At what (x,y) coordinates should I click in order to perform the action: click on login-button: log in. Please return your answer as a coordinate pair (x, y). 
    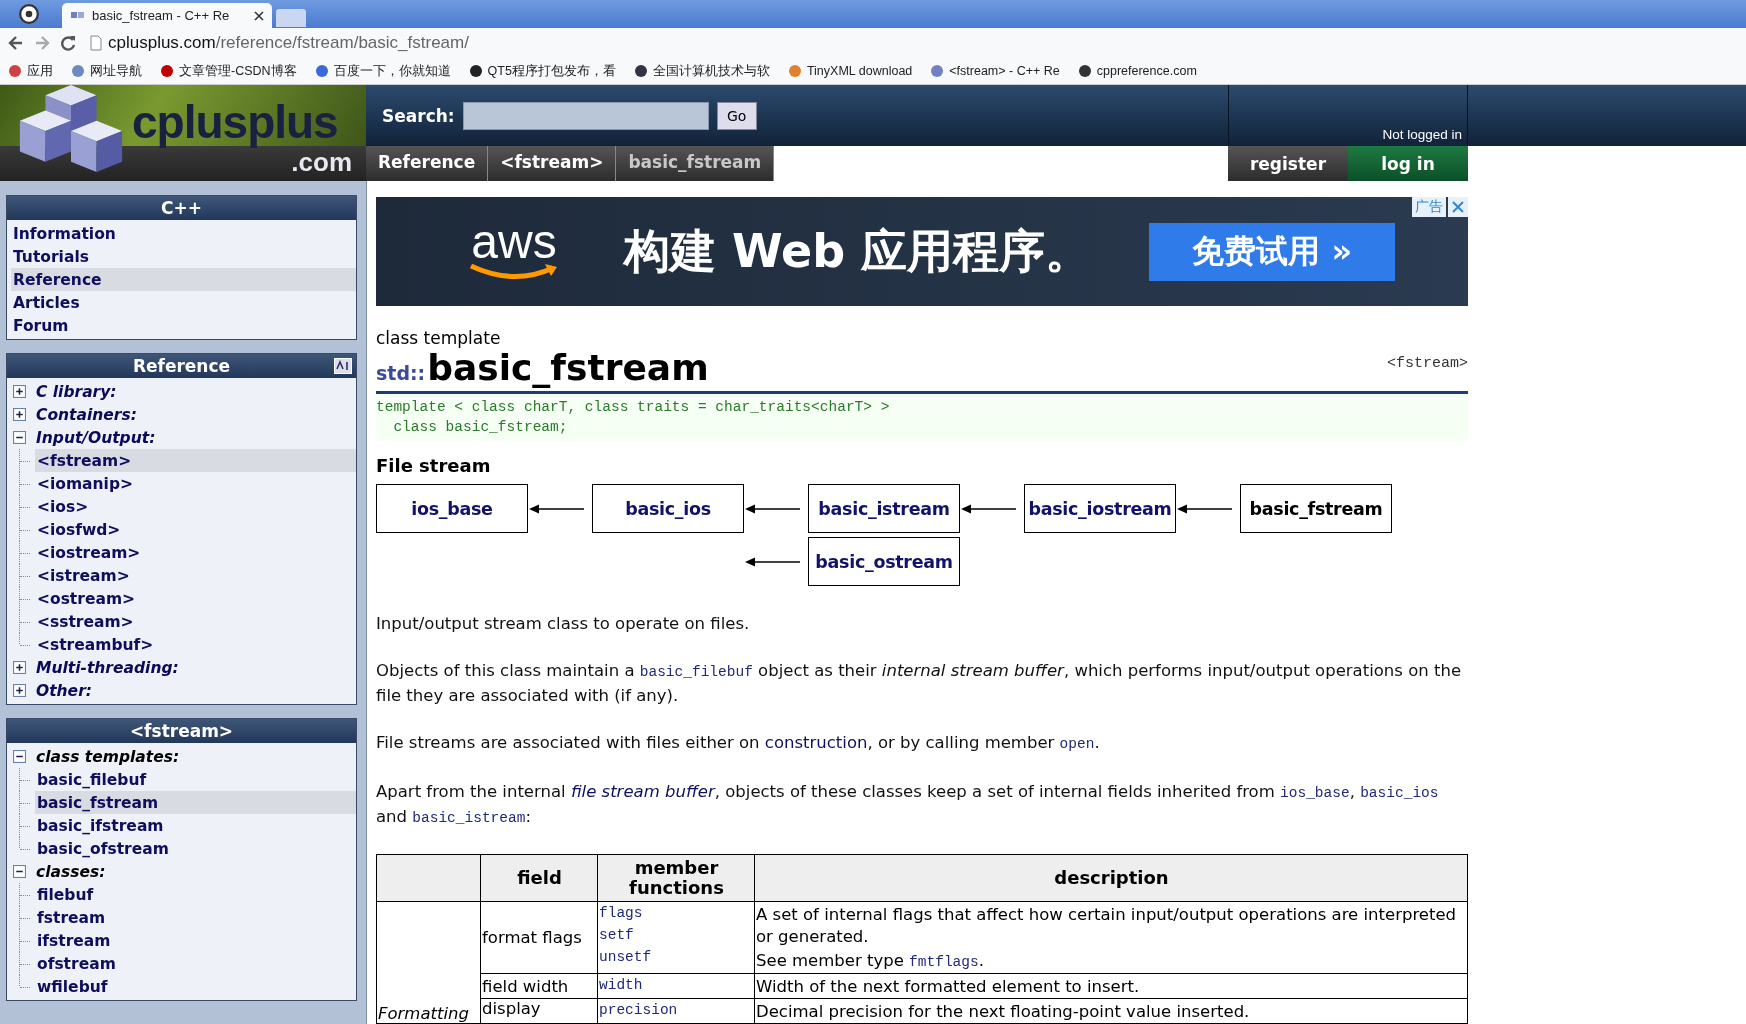
    Looking at the image, I should click on (1408, 163).